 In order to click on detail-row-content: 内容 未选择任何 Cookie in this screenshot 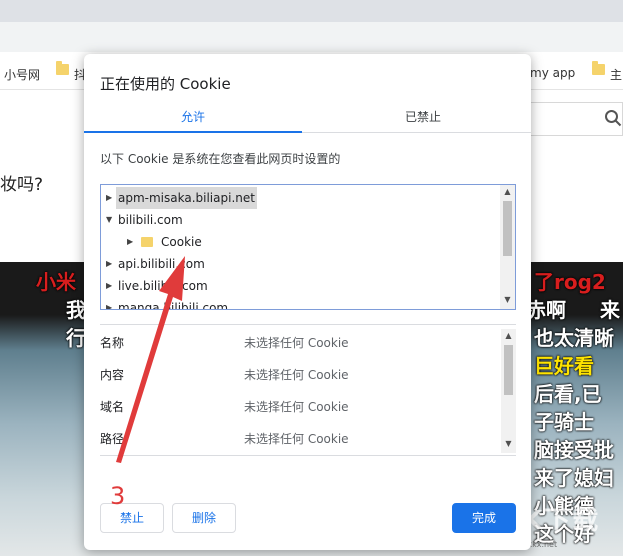, I will do `click(300, 375)`.